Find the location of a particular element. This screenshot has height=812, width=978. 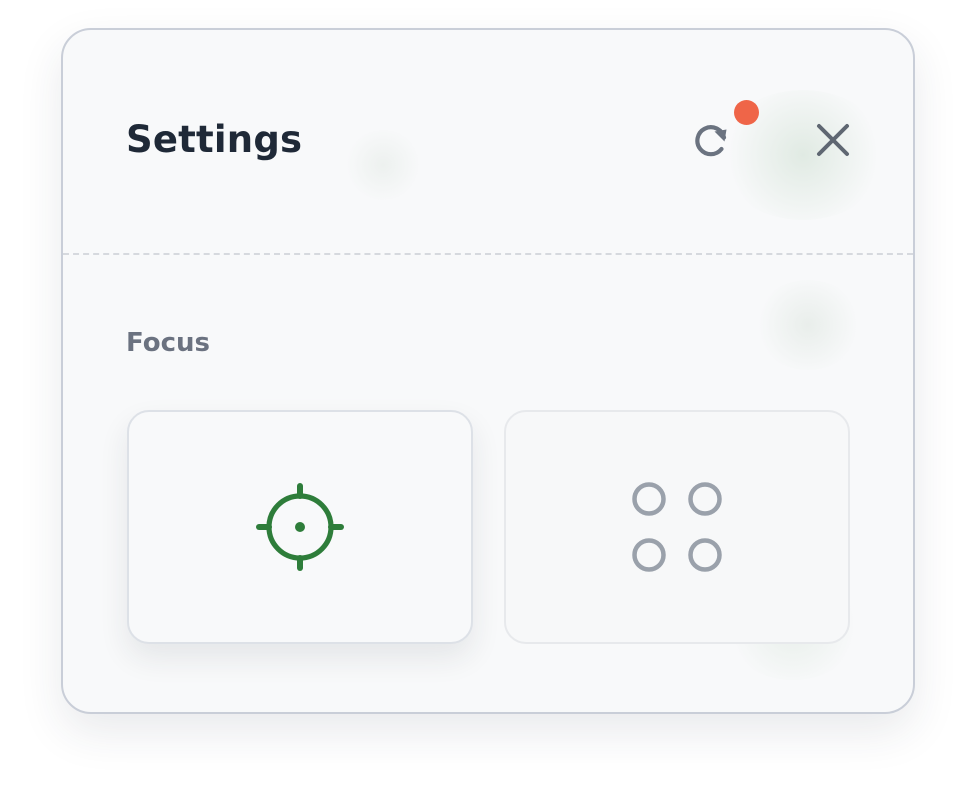

grid-option-card is located at coordinates (677, 527).